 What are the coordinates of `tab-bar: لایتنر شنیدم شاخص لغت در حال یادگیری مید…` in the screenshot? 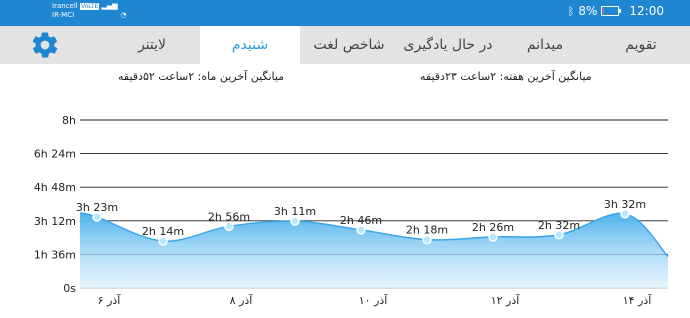 It's located at (345, 45).